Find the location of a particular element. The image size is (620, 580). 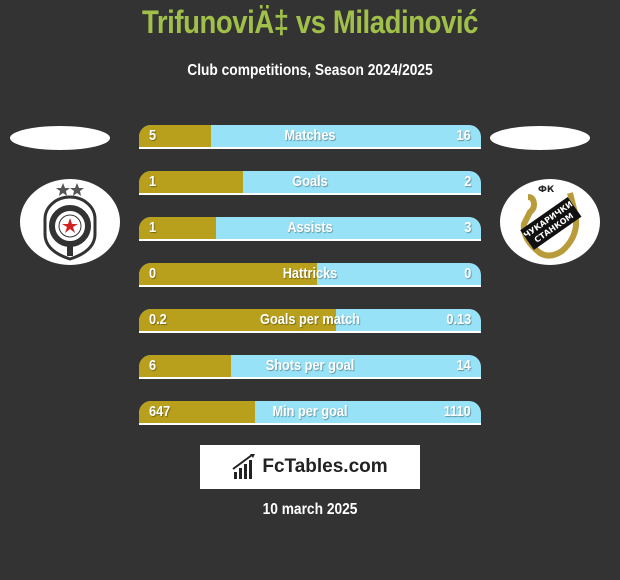

partizan-crest-icon is located at coordinates (70, 222).